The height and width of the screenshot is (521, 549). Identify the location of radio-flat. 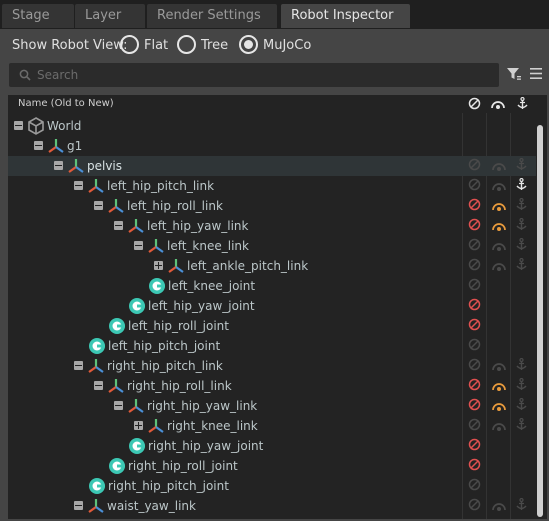
(129, 44).